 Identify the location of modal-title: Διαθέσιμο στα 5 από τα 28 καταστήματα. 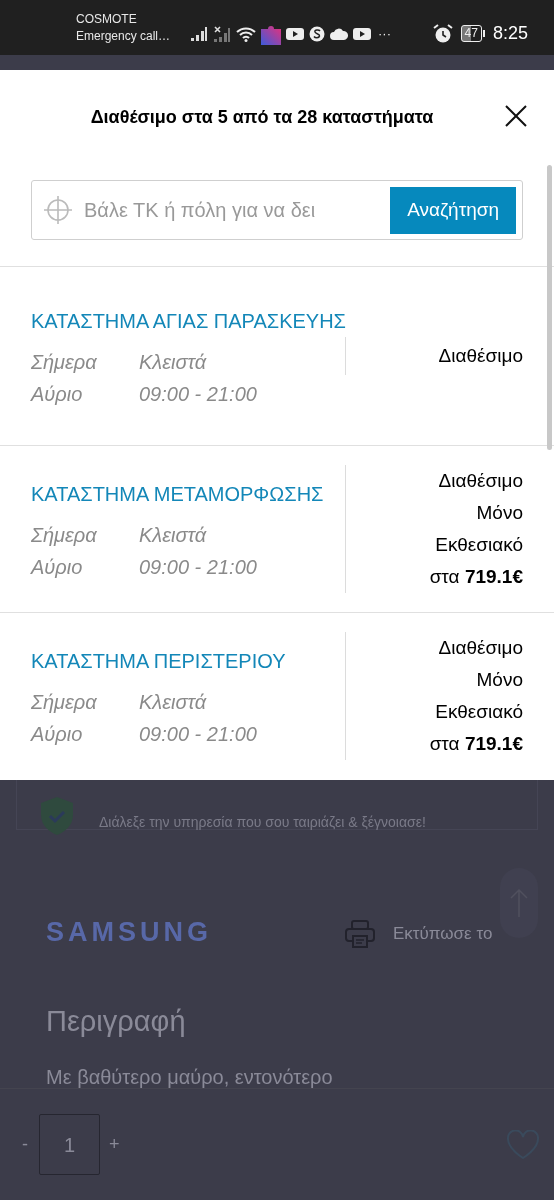
(262, 117).